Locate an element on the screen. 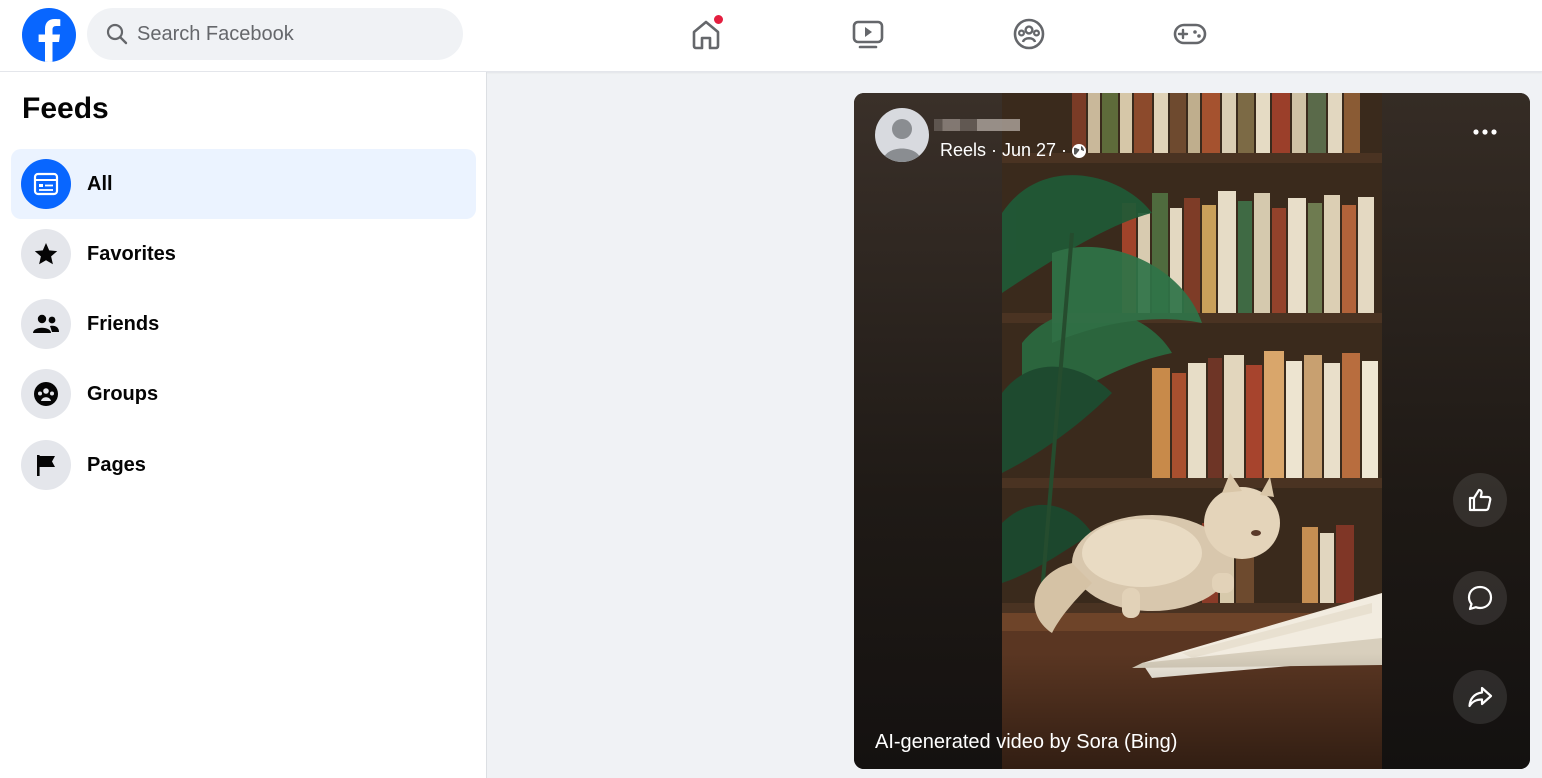 Image resolution: width=1542 pixels, height=778 pixels. reel-caption: AI-generated video by Sora (Bing) is located at coordinates (1026, 742).